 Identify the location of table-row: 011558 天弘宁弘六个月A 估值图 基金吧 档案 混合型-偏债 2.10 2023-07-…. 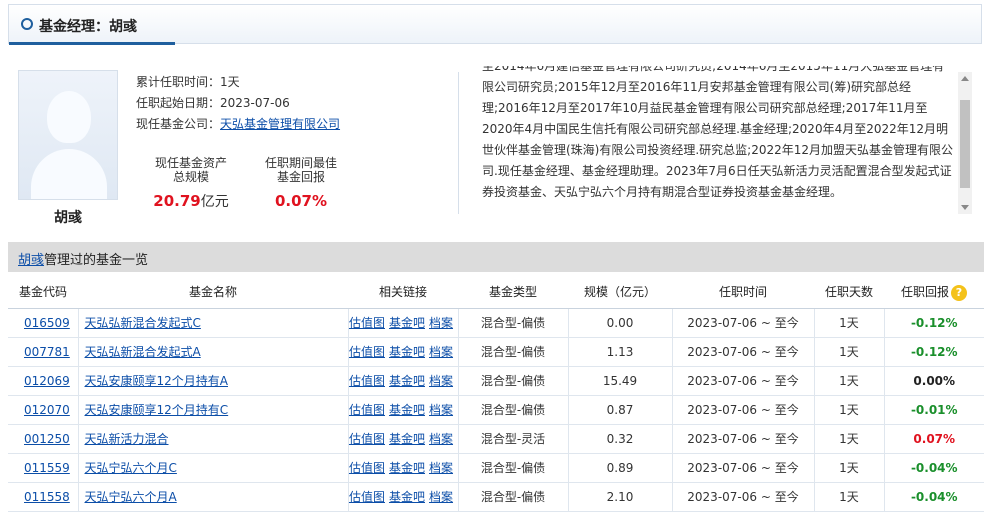
(496, 497).